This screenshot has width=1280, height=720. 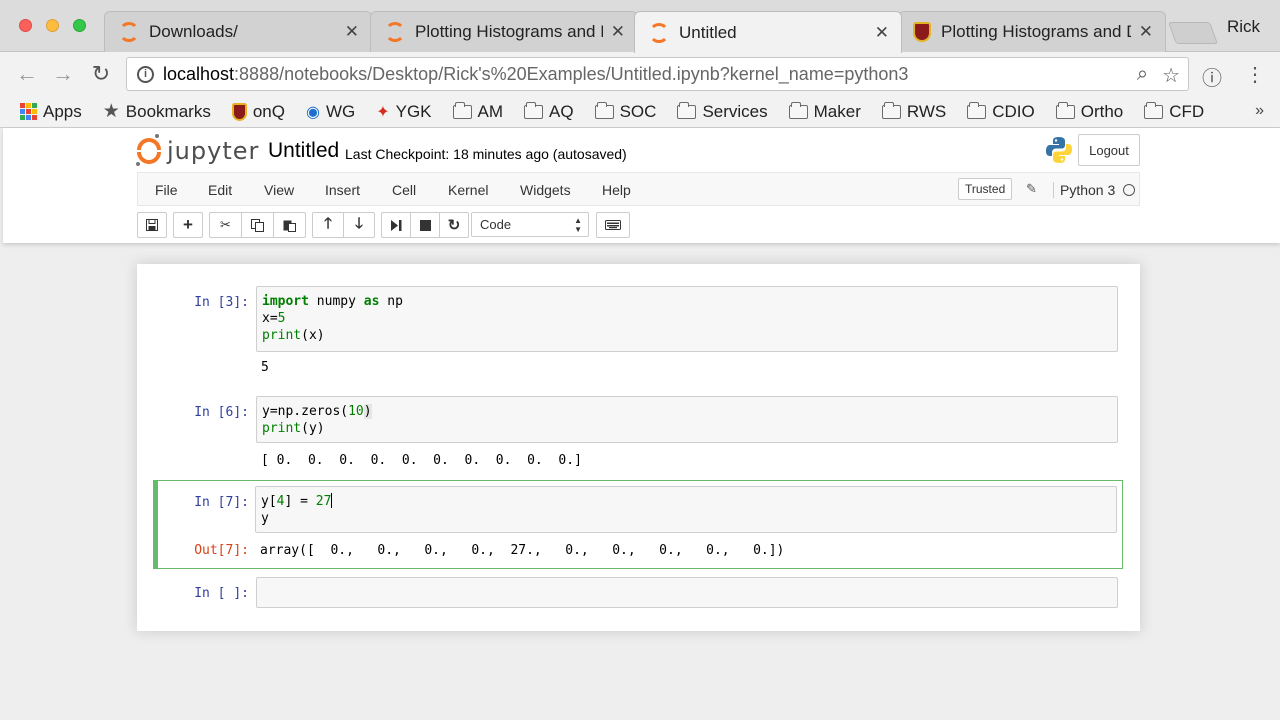 I want to click on cell-output: 5, so click(x=265, y=367).